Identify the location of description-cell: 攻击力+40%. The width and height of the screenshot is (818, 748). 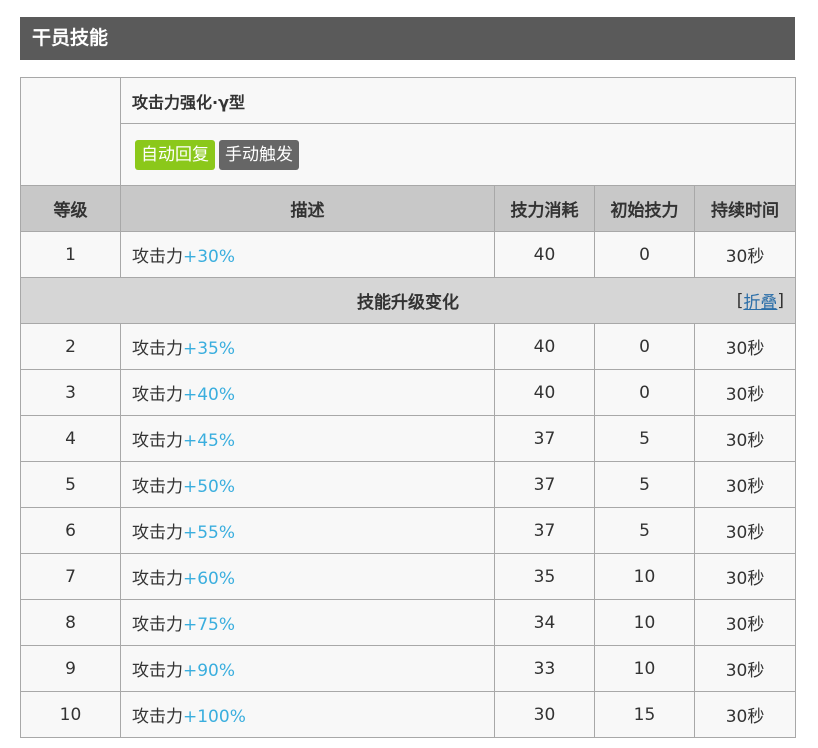
(307, 392).